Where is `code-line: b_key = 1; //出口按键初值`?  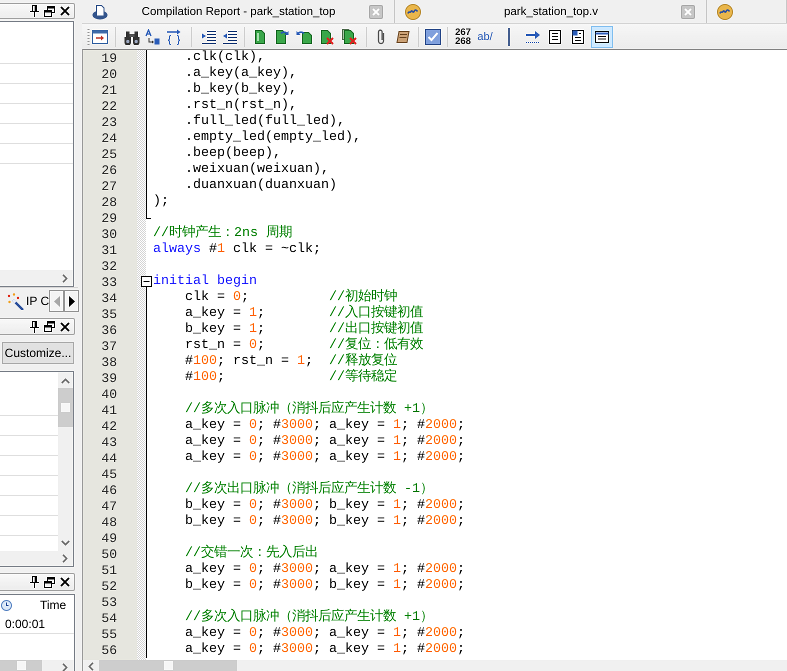 code-line: b_key = 1; //出口按键初值 is located at coordinates (304, 329).